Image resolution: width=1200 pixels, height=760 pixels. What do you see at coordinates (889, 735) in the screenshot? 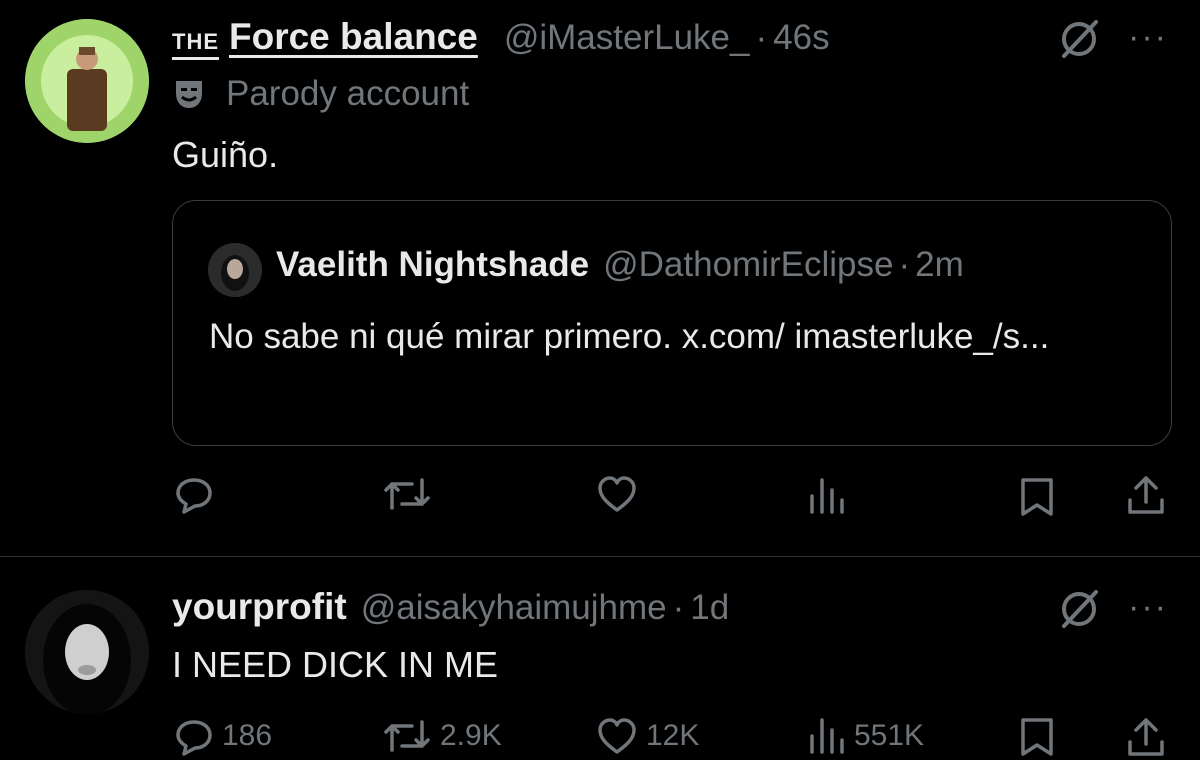
I see `views-count: 551K` at bounding box center [889, 735].